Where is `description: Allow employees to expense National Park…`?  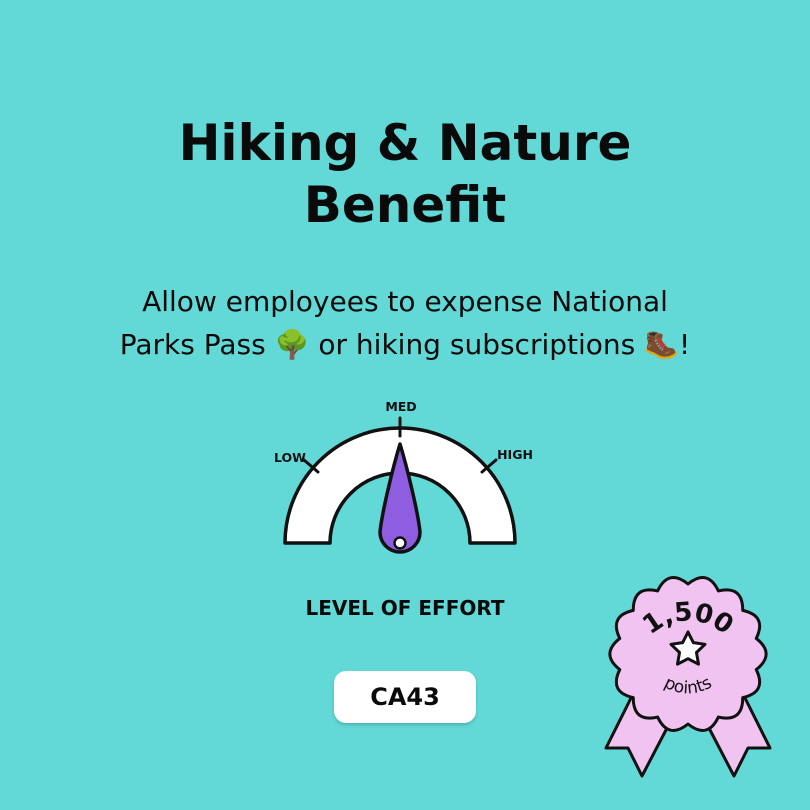 description: Allow employees to expense National Park… is located at coordinates (405, 323).